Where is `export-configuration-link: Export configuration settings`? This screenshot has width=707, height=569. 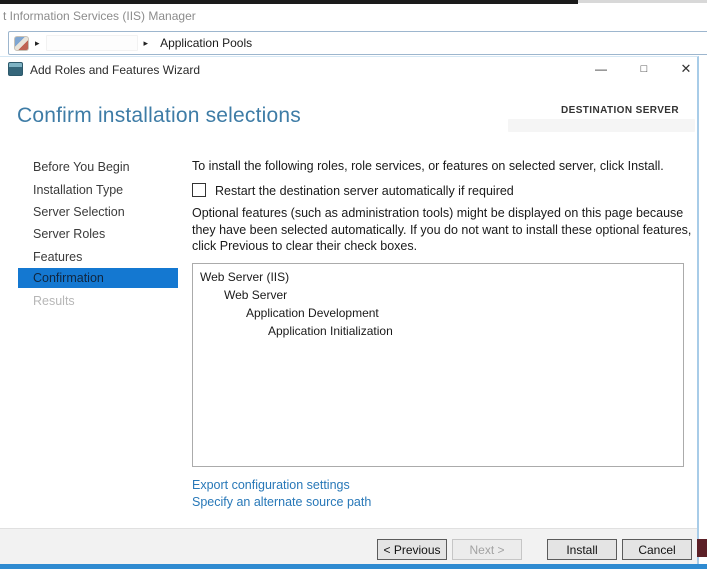
export-configuration-link: Export configuration settings is located at coordinates (271, 485).